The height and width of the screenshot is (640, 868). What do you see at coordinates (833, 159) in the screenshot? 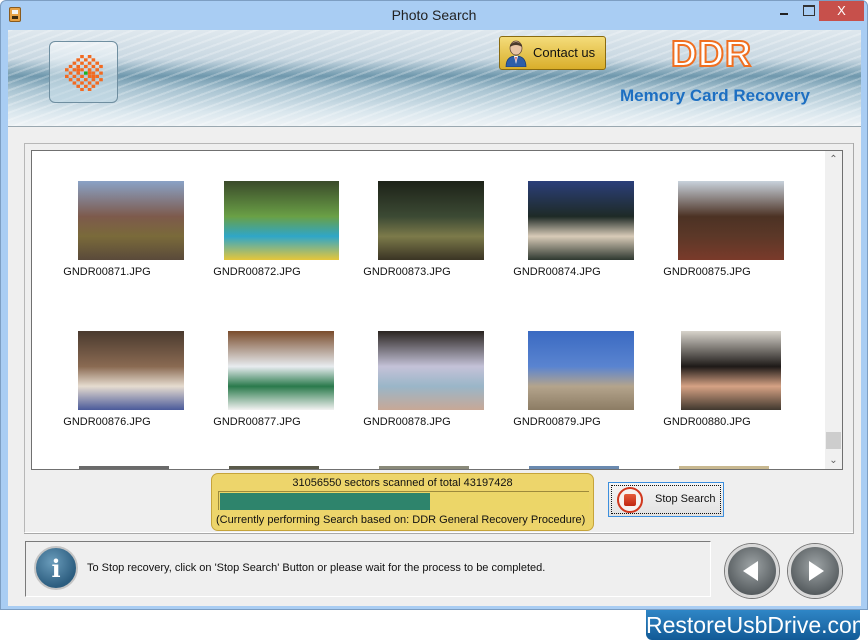
I see `scroll-up-icon: ⌃` at bounding box center [833, 159].